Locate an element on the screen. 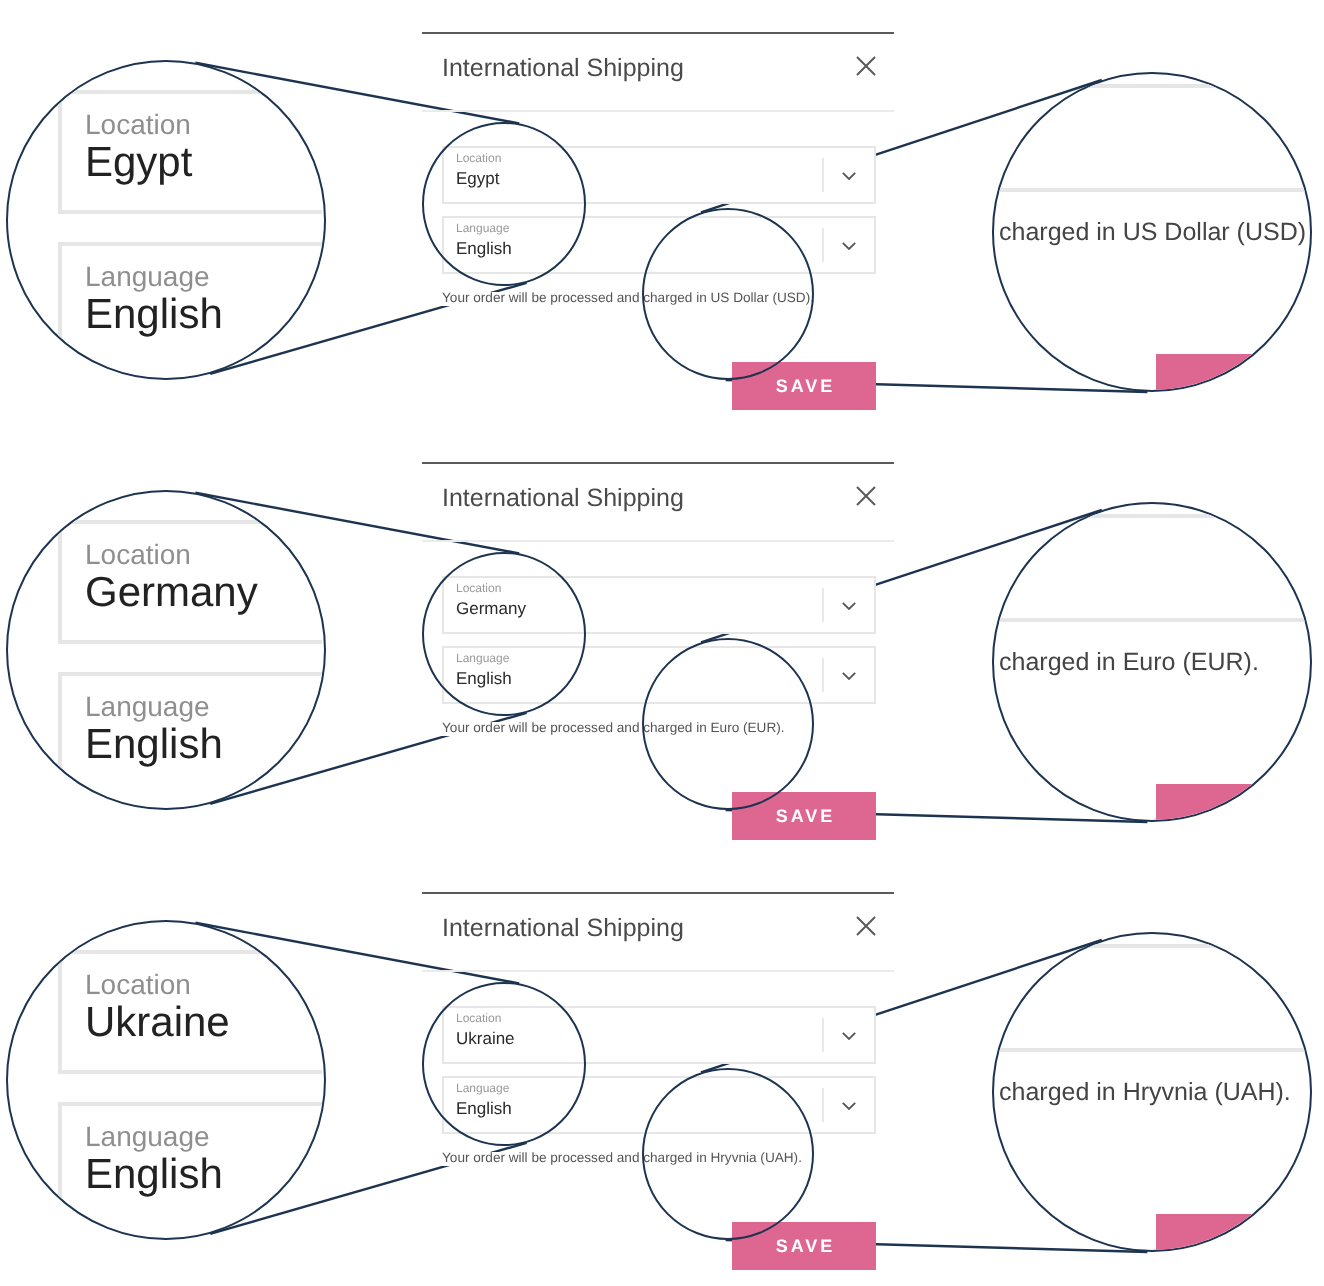  magnified-field: Location Egypt is located at coordinates (189, 151).